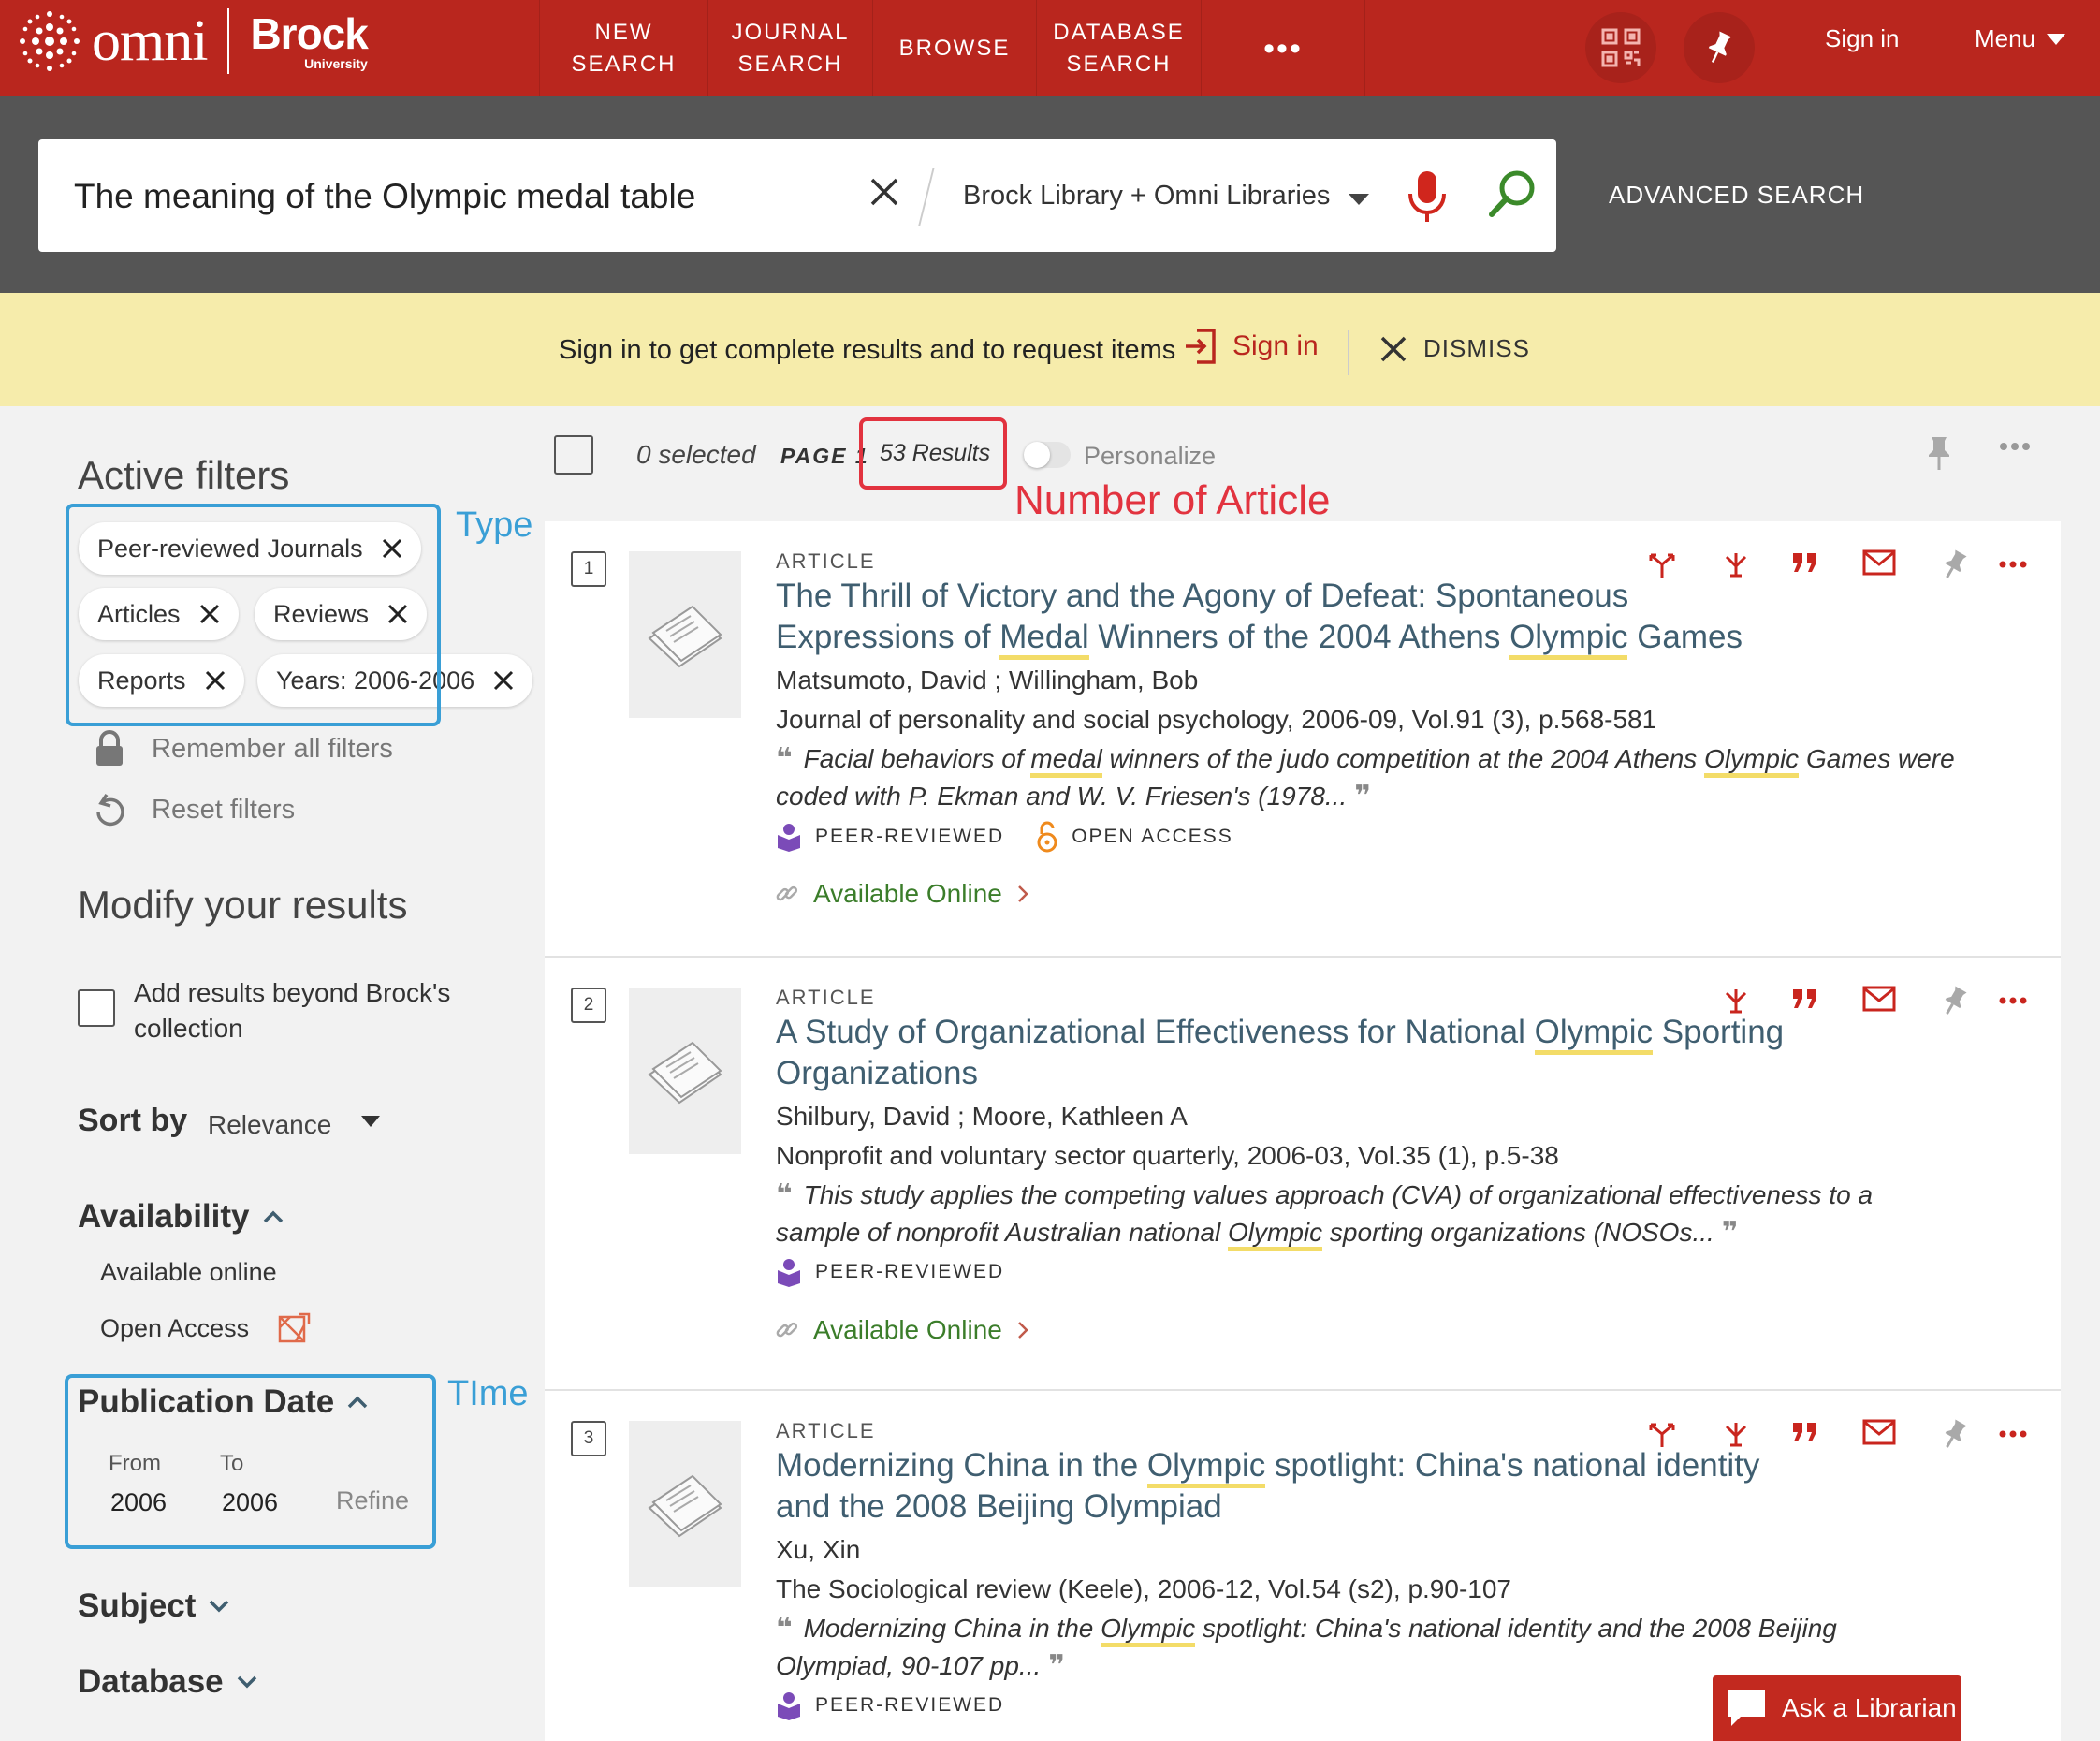 This screenshot has height=1741, width=2100. Describe the element at coordinates (1837, 1708) in the screenshot. I see `ask-a-librarian-button: Ask a Librarian` at that location.